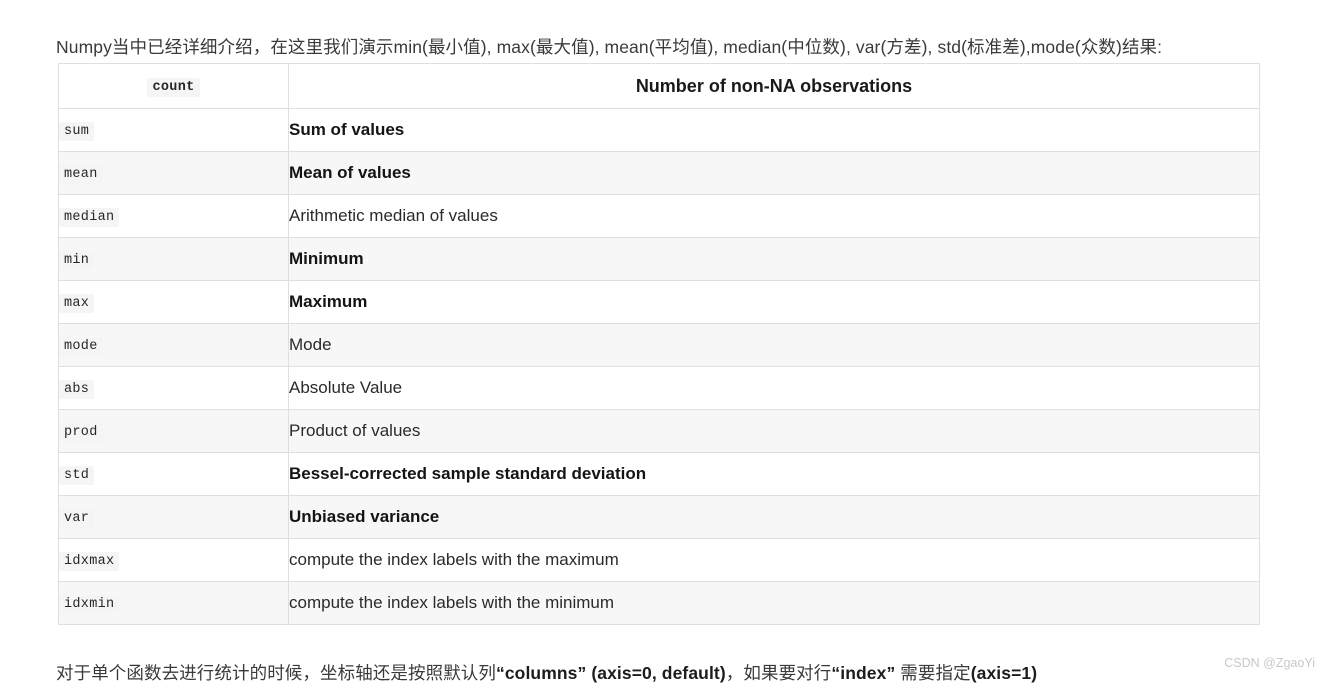  I want to click on table-row: median Arithmetic median of values, so click(659, 216).